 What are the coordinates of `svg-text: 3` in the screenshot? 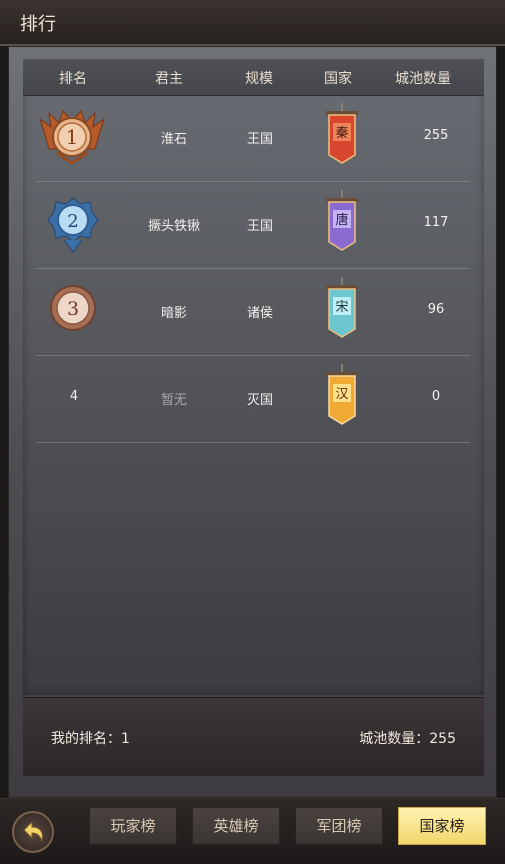 It's located at (73, 309).